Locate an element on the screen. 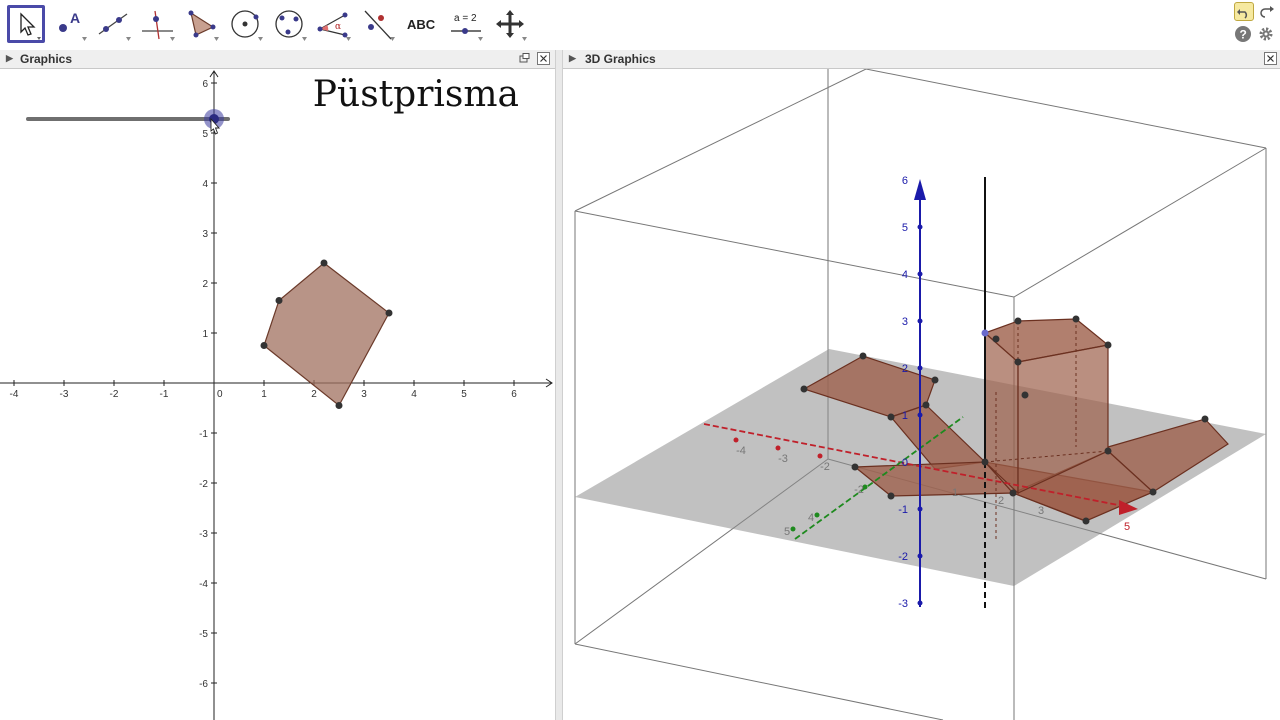 The image size is (1280, 720). y-tick-label: 4 is located at coordinates (811, 518).